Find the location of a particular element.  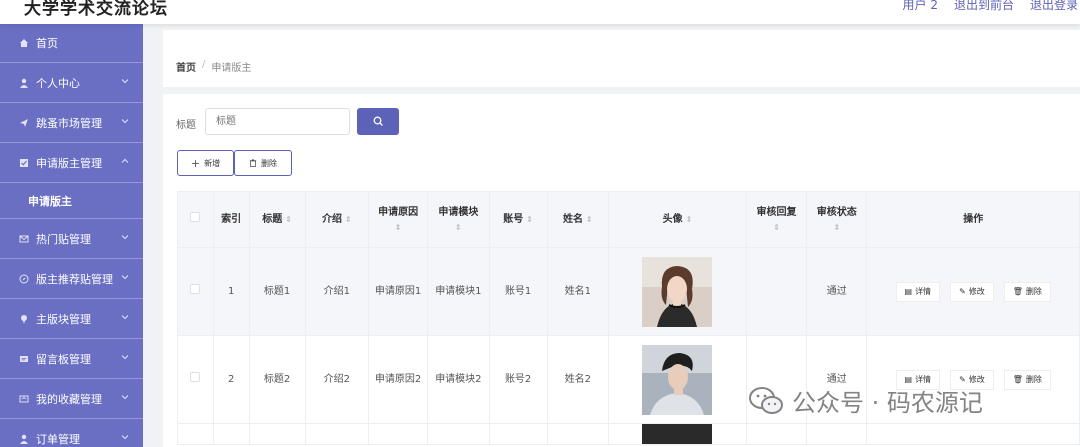

cell-index: 2 is located at coordinates (231, 379).